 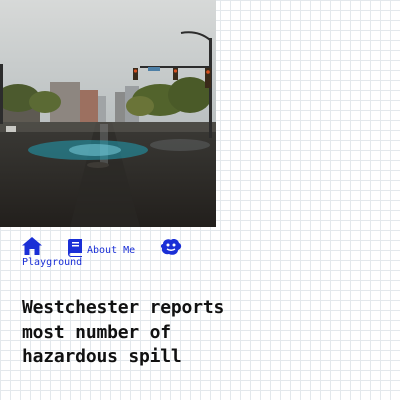 I want to click on about-link: About Me, so click(x=101, y=247).